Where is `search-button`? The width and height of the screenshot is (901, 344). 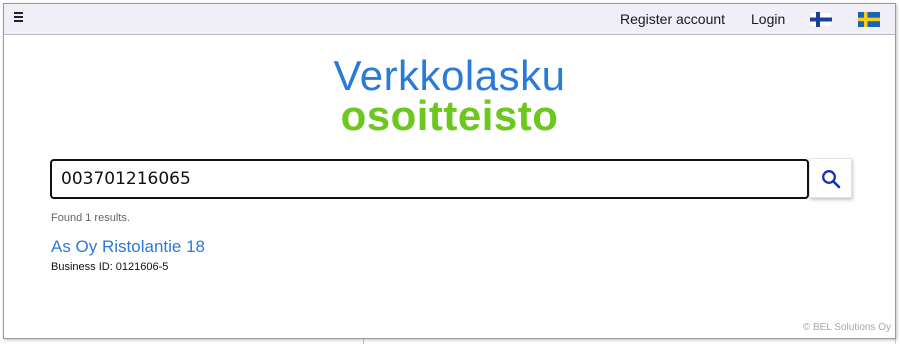 search-button is located at coordinates (830, 178).